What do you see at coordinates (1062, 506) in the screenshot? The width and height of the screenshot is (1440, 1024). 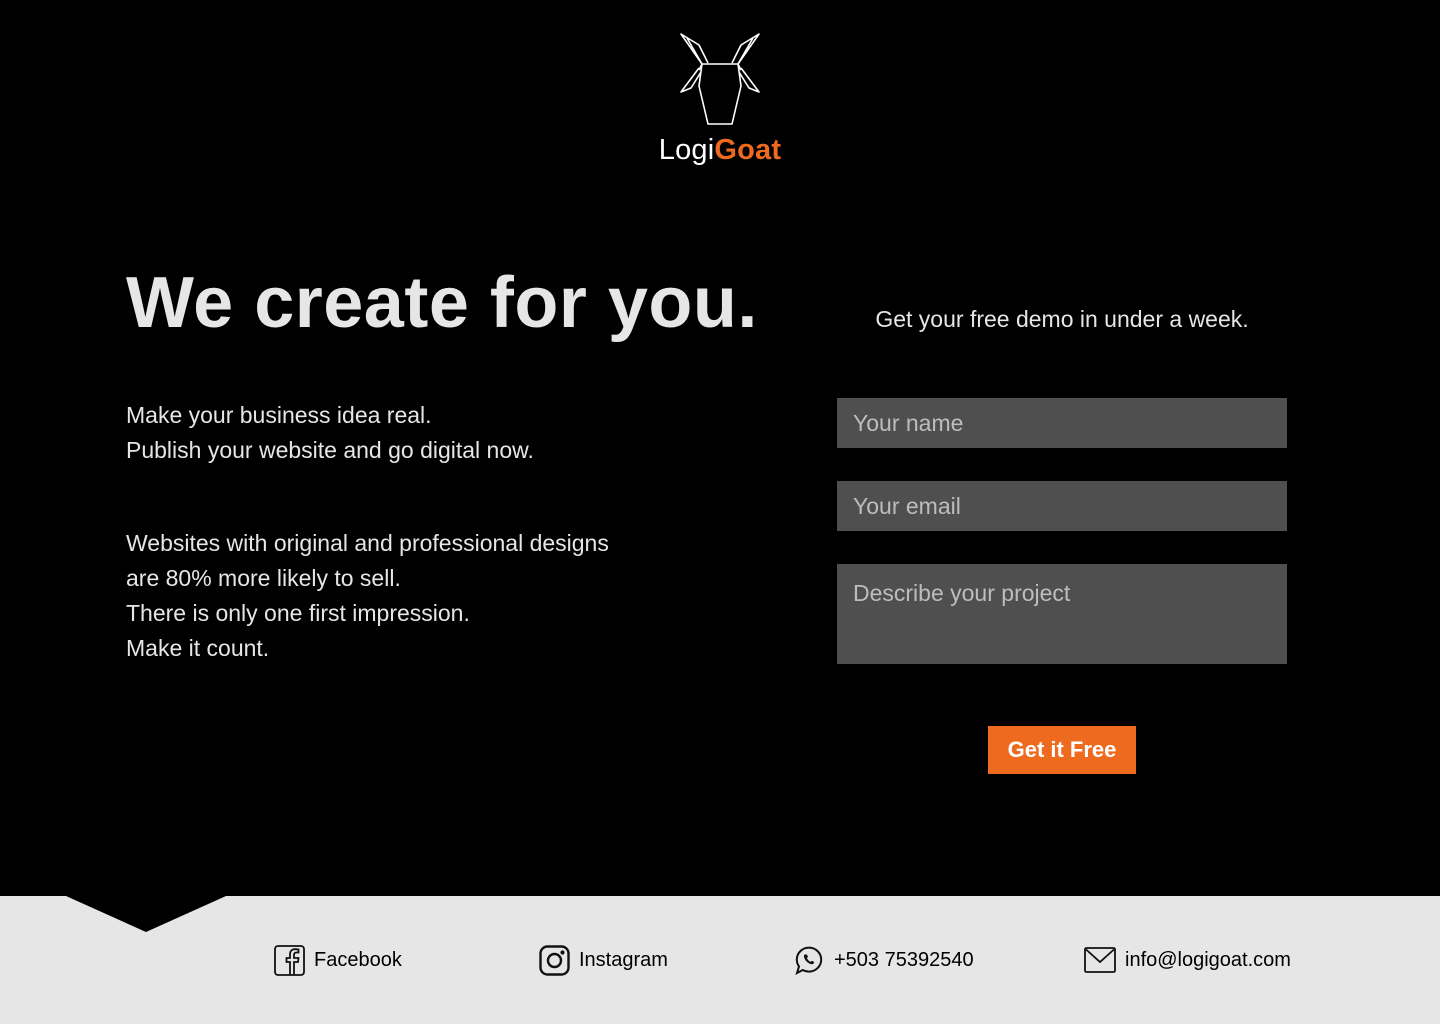 I see `email-input` at bounding box center [1062, 506].